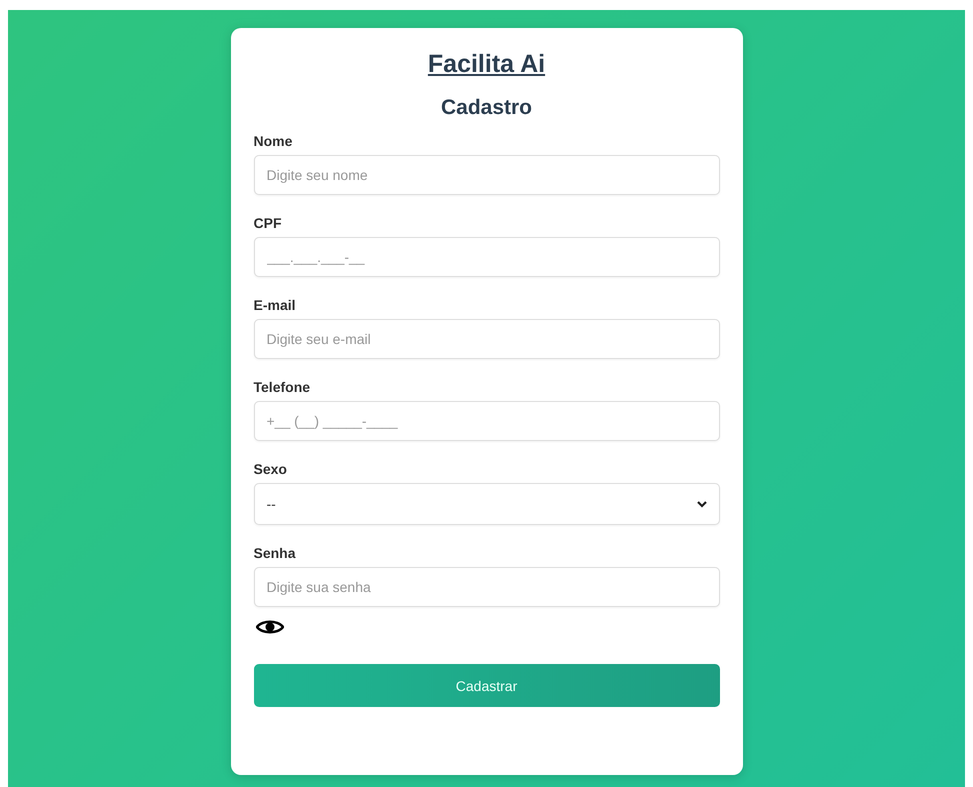 This screenshot has height=787, width=973. I want to click on brand-link: Facilita Ai, so click(487, 64).